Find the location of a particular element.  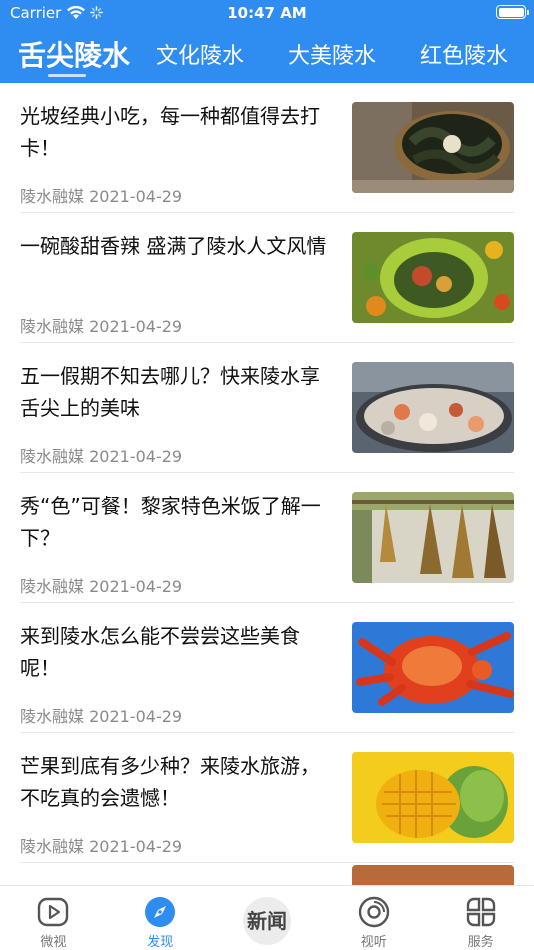

article-title: 芒果到底有多少种？来陵水旅游，不吃真的会遗憾！ is located at coordinates (170, 782).